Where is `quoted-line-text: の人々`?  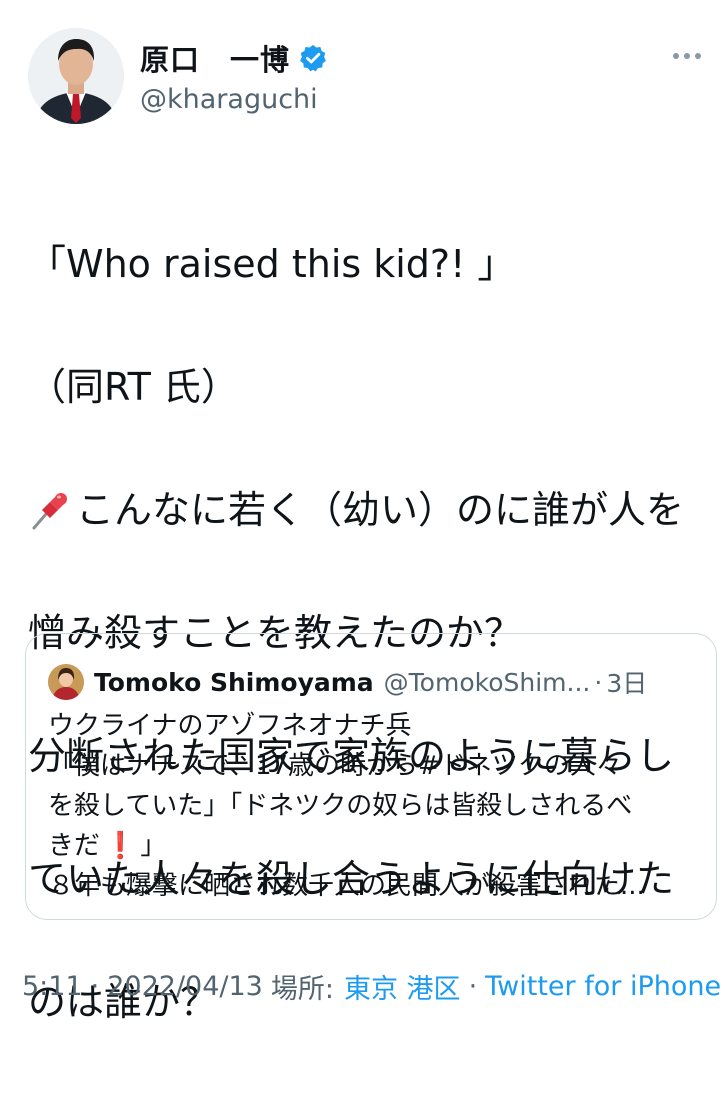 quoted-line-text: の人々 is located at coordinates (582, 766).